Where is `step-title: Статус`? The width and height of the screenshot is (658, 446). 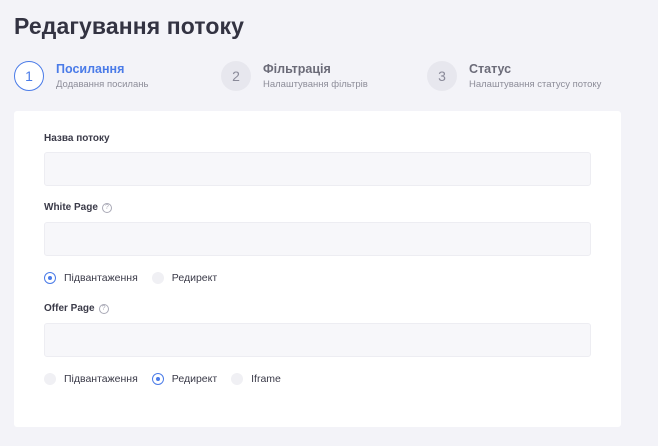
step-title: Статус is located at coordinates (490, 69).